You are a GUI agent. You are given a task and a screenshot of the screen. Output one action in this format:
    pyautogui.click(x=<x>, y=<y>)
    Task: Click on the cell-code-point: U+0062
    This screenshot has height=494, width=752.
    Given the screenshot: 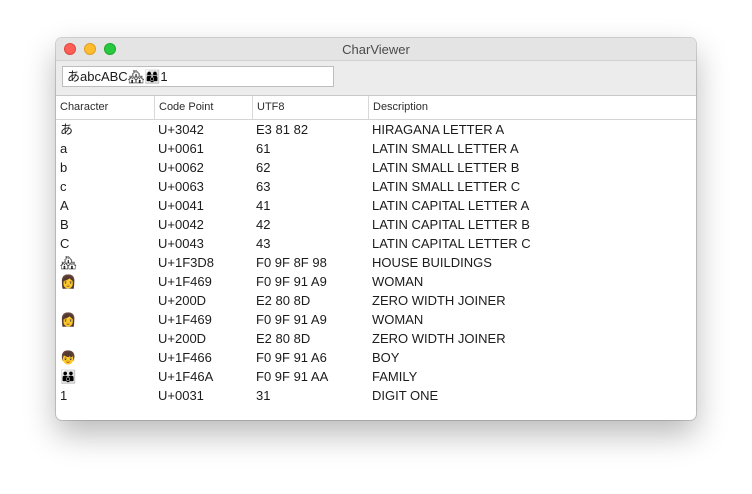 What is the action you would take?
    pyautogui.click(x=181, y=167)
    